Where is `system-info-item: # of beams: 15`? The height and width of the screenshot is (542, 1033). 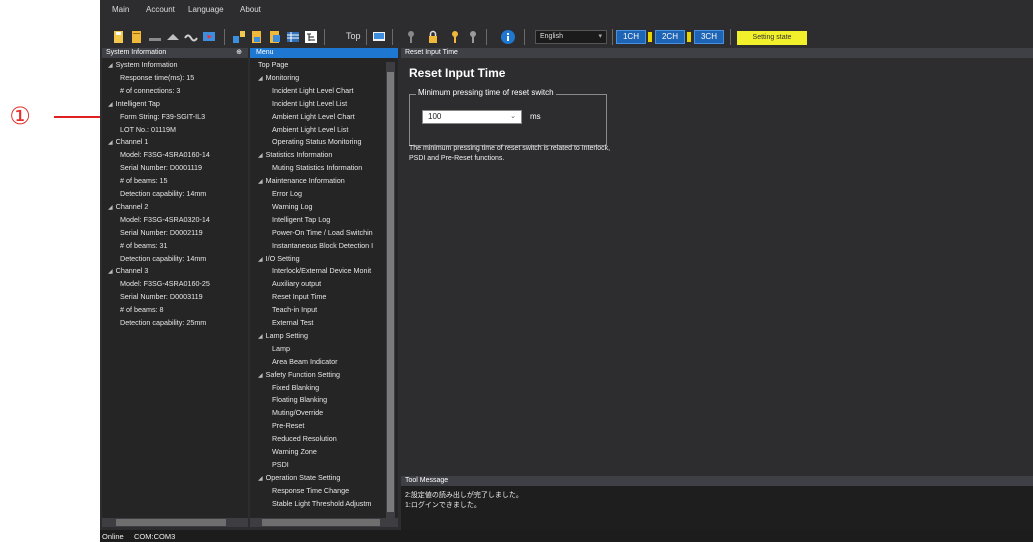 system-info-item: # of beams: 15 is located at coordinates (144, 180).